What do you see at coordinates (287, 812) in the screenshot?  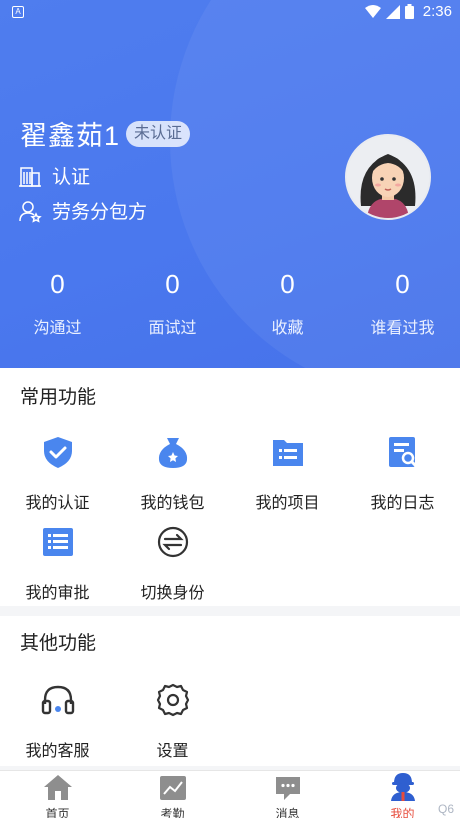 I see `tab-label: 消息` at bounding box center [287, 812].